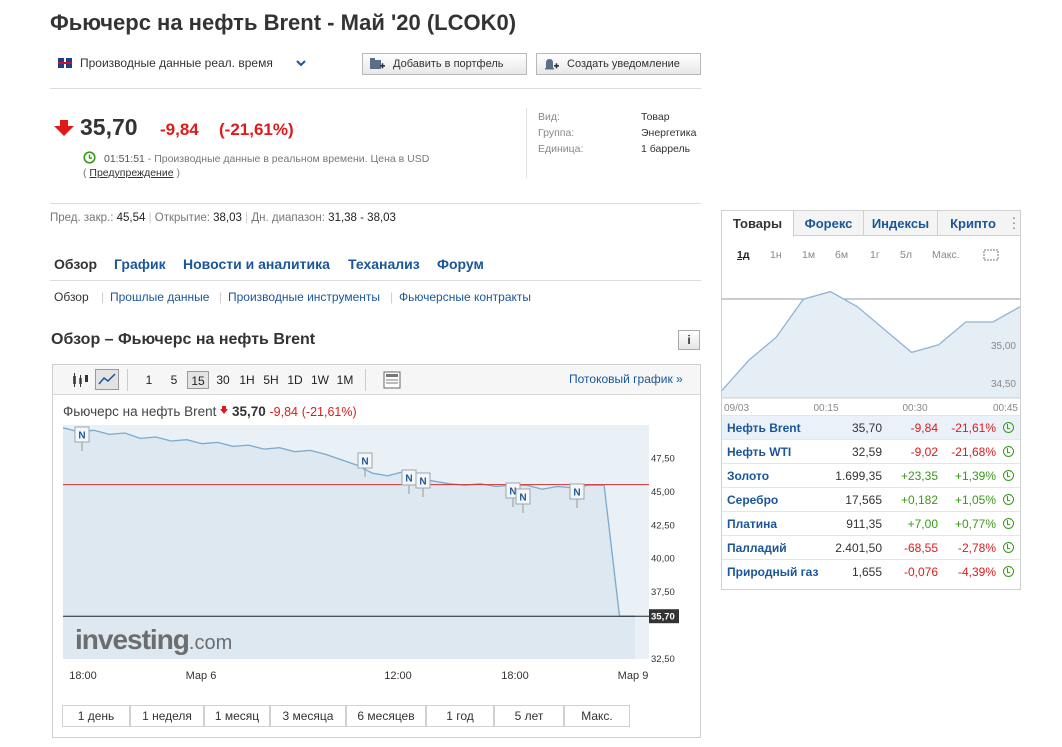 The image size is (1062, 747). I want to click on quote-change: -68,55, so click(920, 548).